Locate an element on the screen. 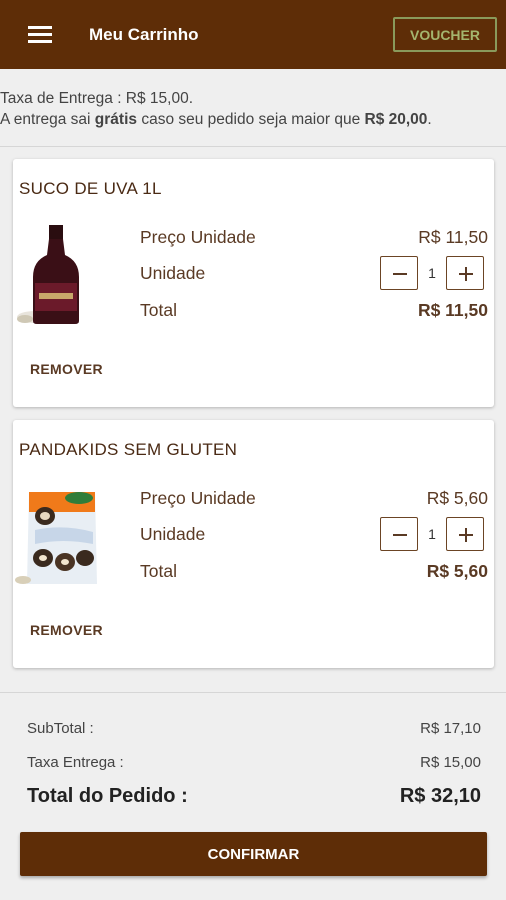  unit-price-value: R$ 5,60 is located at coordinates (457, 498).